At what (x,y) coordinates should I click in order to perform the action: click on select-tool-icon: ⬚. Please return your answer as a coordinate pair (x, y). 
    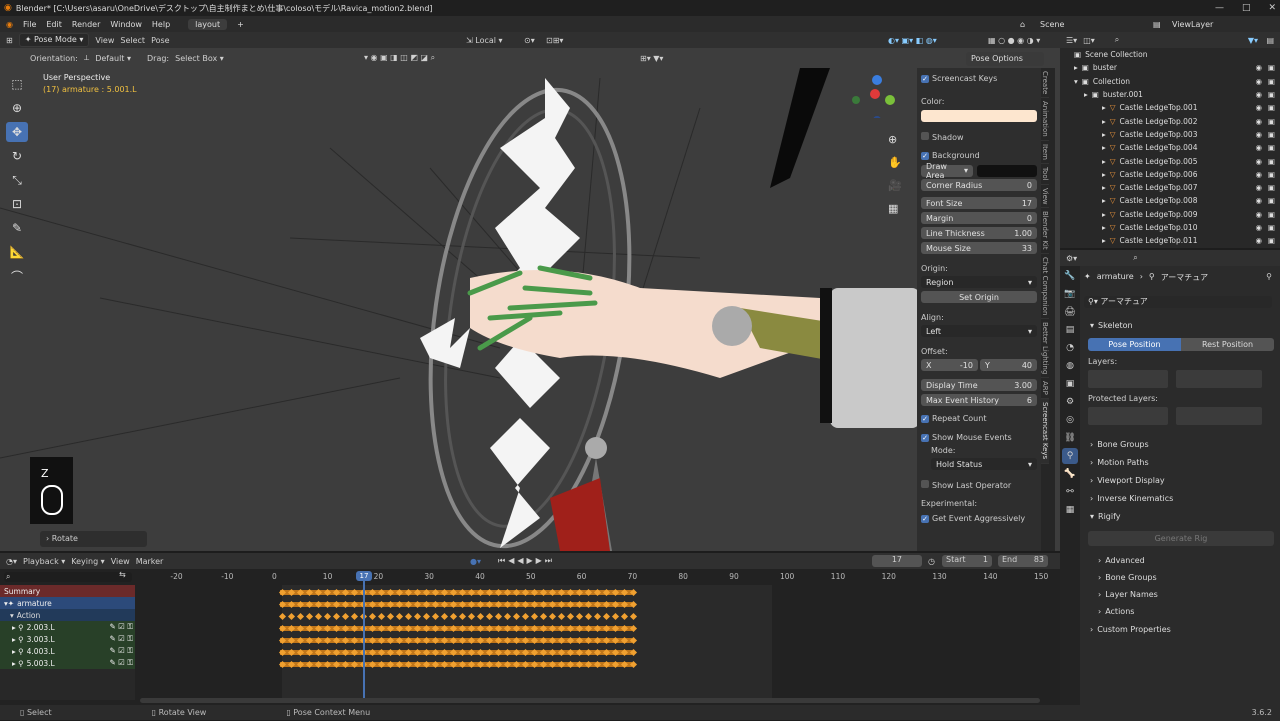
    Looking at the image, I should click on (17, 84).